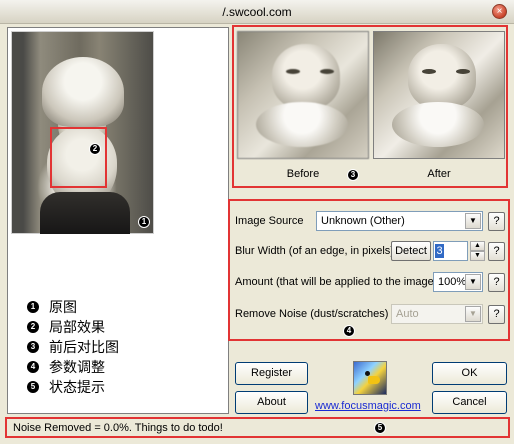 This screenshot has width=514, height=444. Describe the element at coordinates (269, 221) in the screenshot. I see `image-source-label: Image Source` at that location.